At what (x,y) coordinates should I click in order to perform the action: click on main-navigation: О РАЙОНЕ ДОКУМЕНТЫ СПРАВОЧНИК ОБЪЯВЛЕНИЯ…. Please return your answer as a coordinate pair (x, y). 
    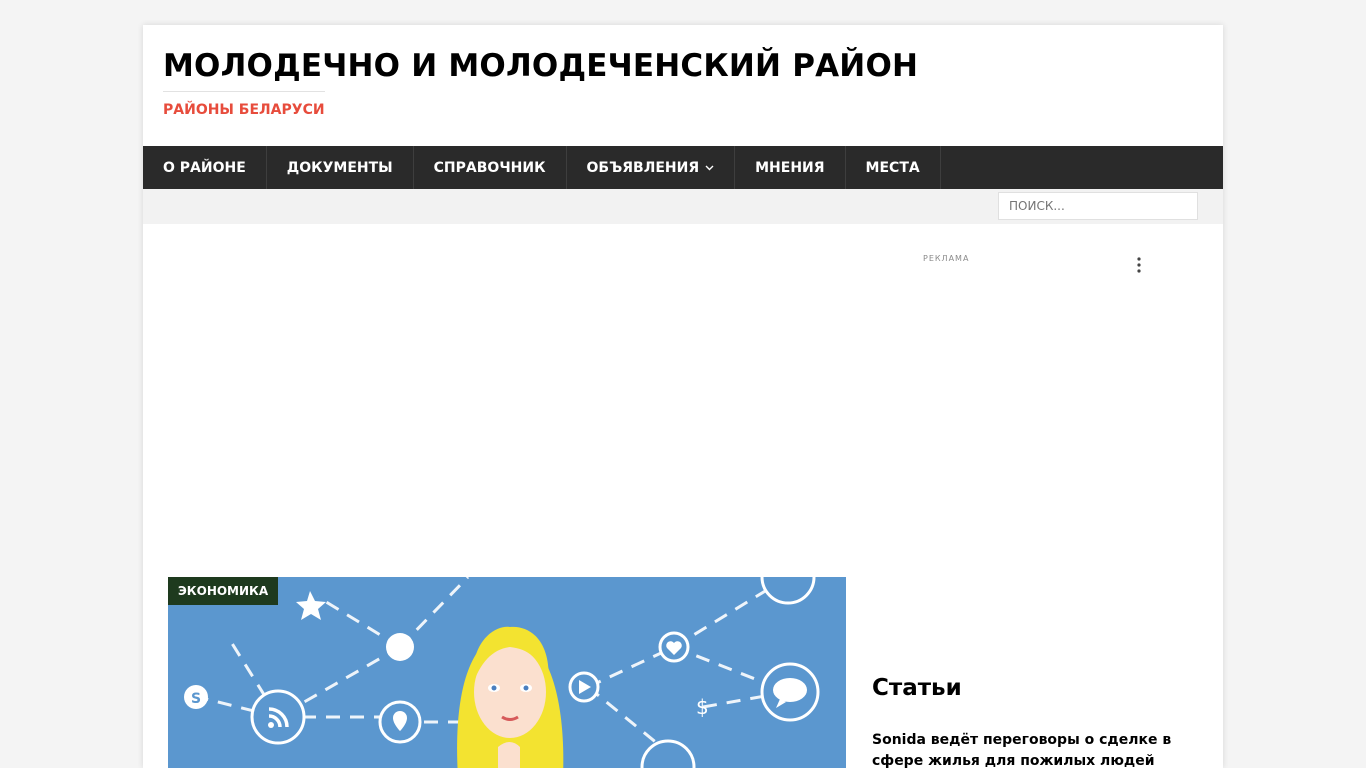
    Looking at the image, I should click on (683, 167).